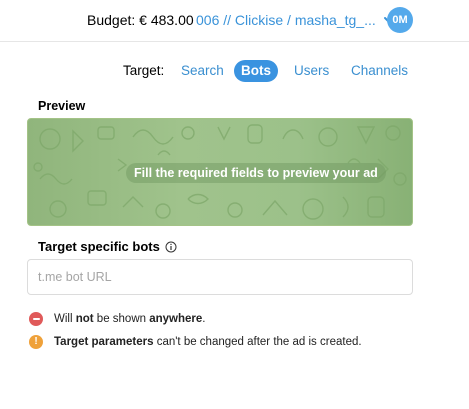  What do you see at coordinates (62, 106) in the screenshot?
I see `preview-title: Preview` at bounding box center [62, 106].